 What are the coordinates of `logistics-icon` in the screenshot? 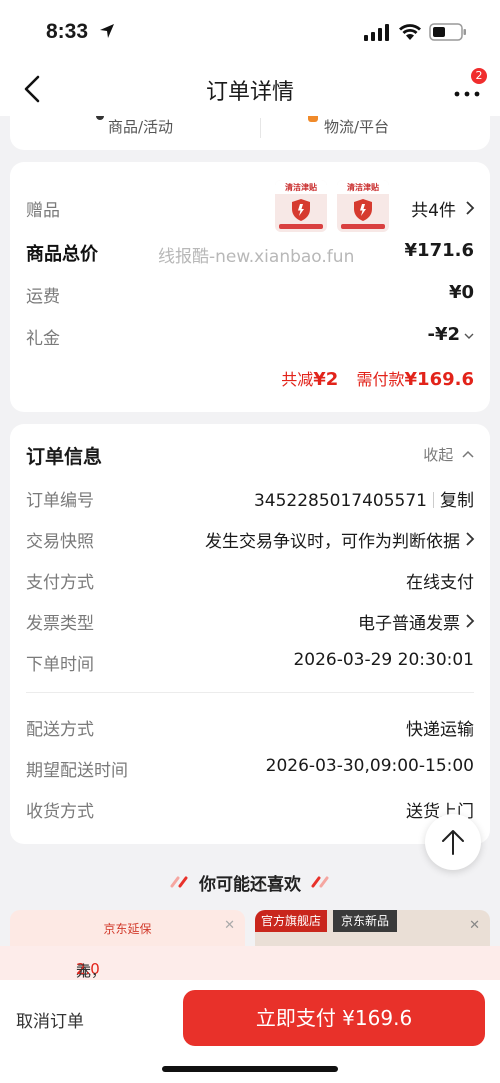 It's located at (313, 119).